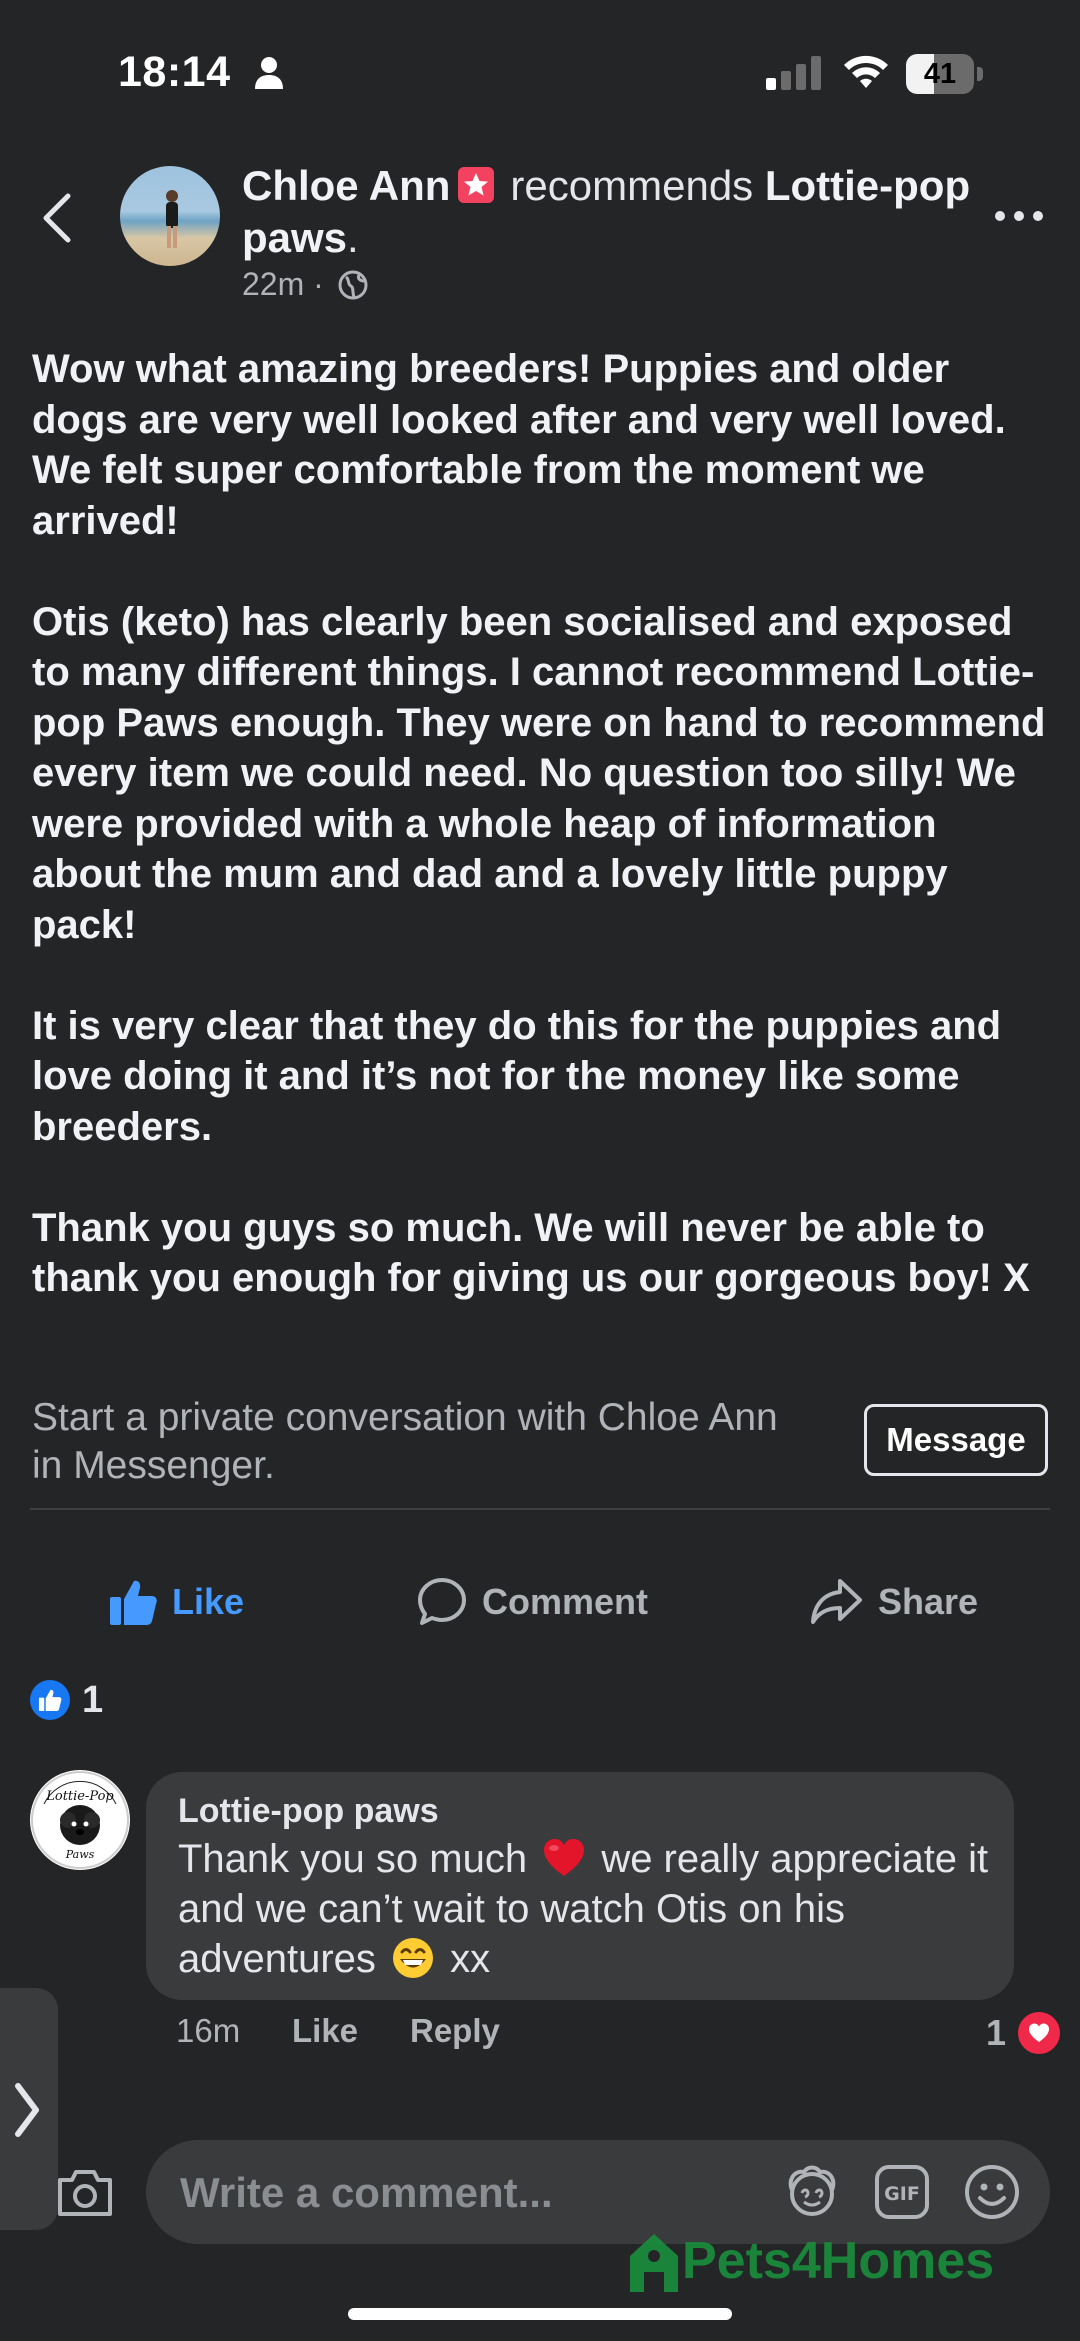 This screenshot has width=1080, height=2341. I want to click on like-count: 1, so click(93, 1699).